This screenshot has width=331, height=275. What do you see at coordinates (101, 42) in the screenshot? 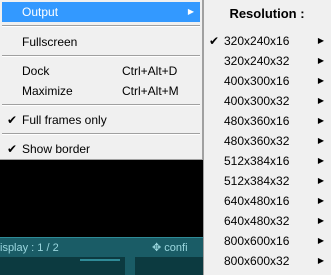
I see `menu-item-fullscreen: Fullscreen` at bounding box center [101, 42].